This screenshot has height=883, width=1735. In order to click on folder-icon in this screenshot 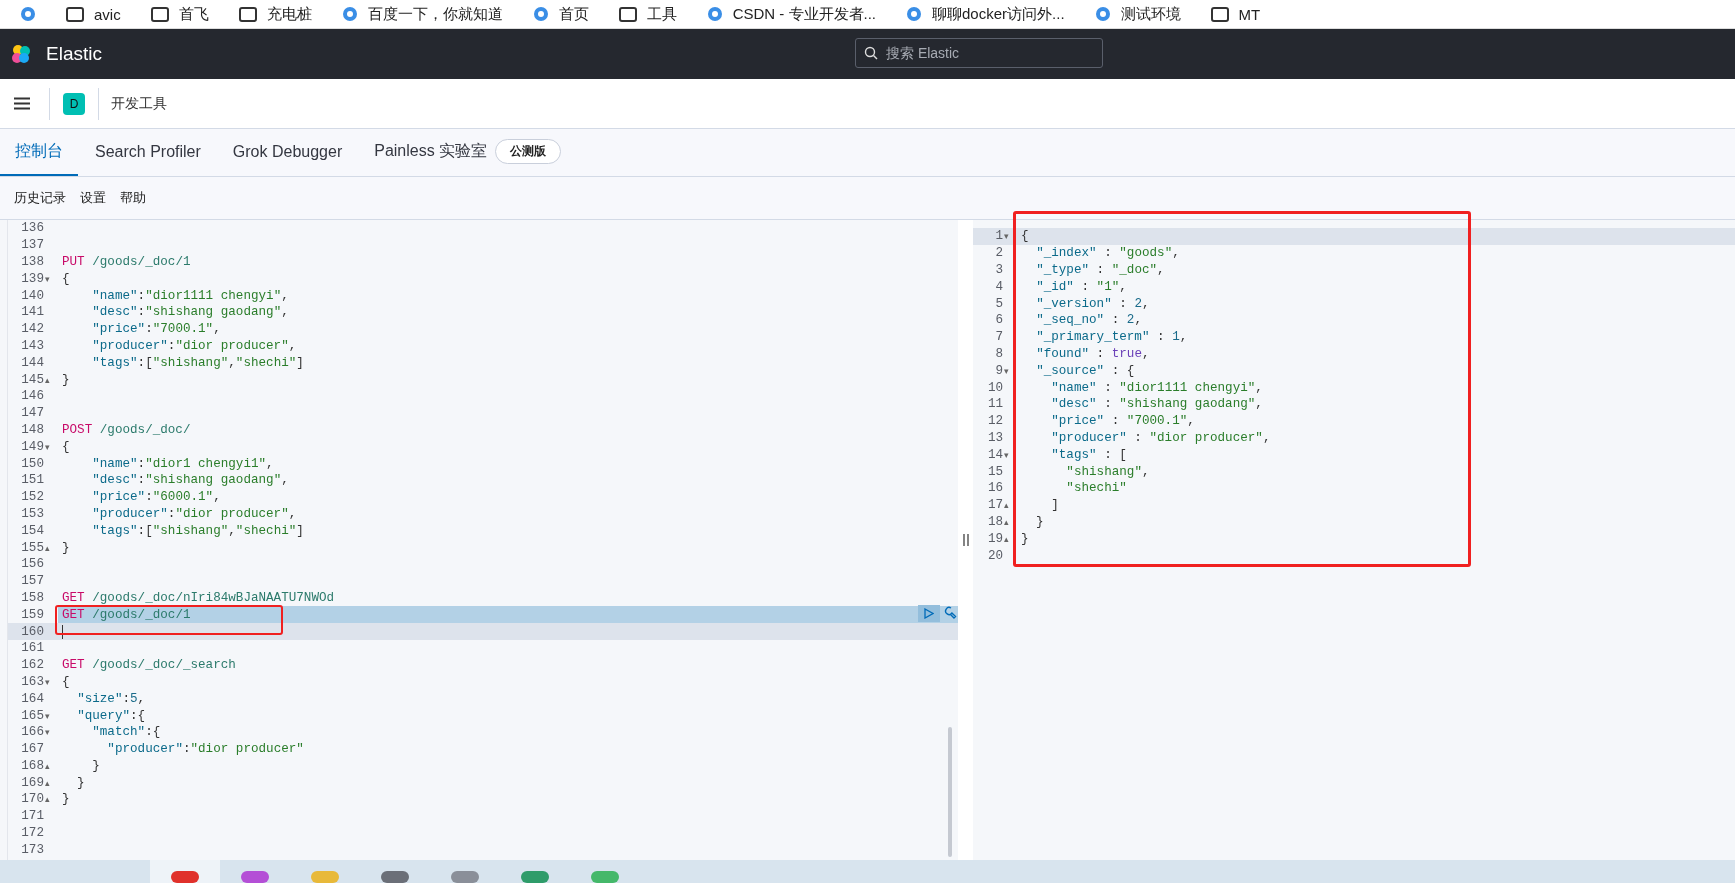, I will do `click(627, 14)`.